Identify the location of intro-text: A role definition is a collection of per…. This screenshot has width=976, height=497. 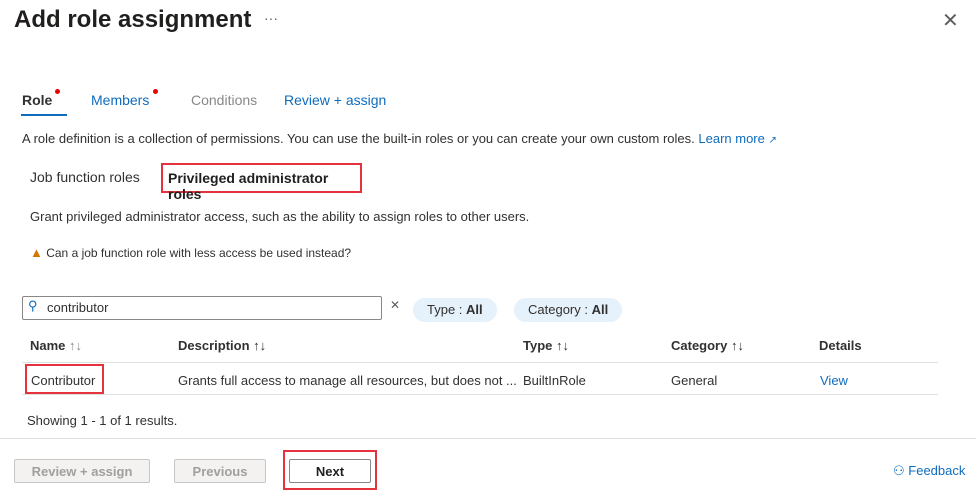
(399, 138).